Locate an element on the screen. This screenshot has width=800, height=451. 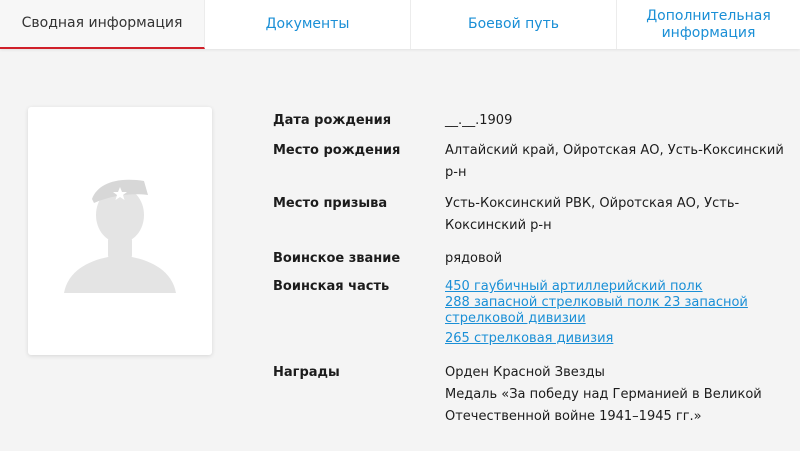
tab-combat-path: Боевой путь is located at coordinates (514, 24).